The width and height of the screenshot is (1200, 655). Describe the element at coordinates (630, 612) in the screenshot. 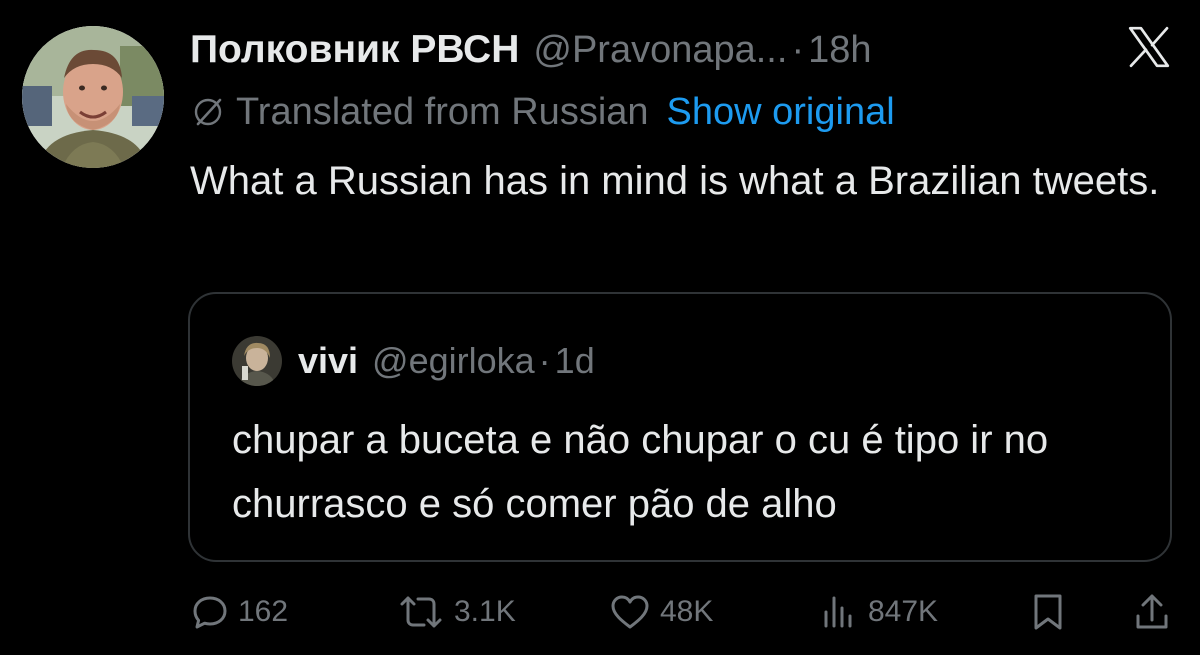

I see `heart-icon` at that location.